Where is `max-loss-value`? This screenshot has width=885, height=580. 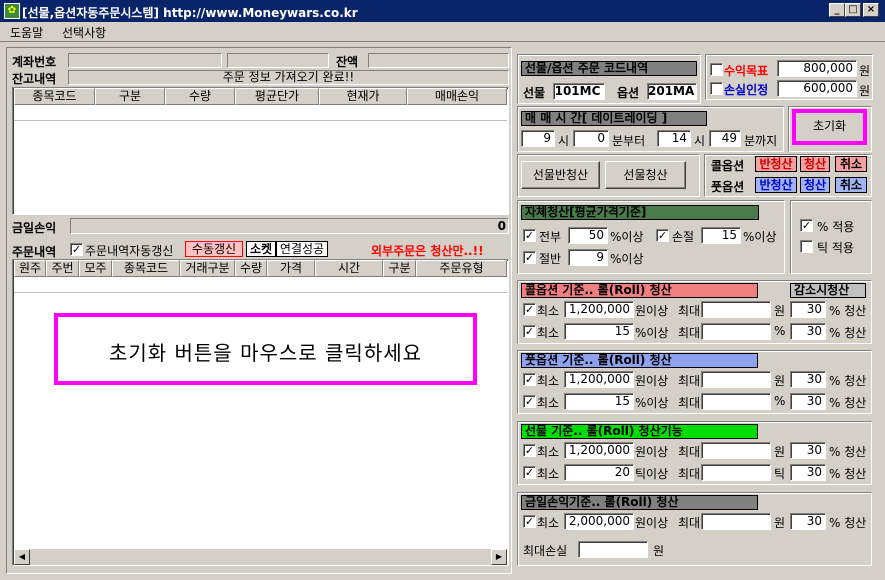 max-loss-value is located at coordinates (613, 549).